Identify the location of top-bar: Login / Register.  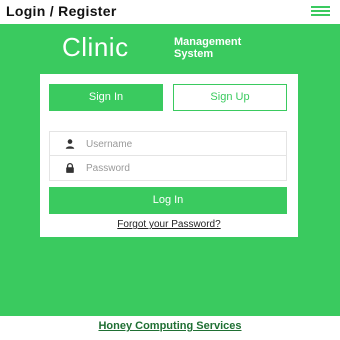
(170, 12).